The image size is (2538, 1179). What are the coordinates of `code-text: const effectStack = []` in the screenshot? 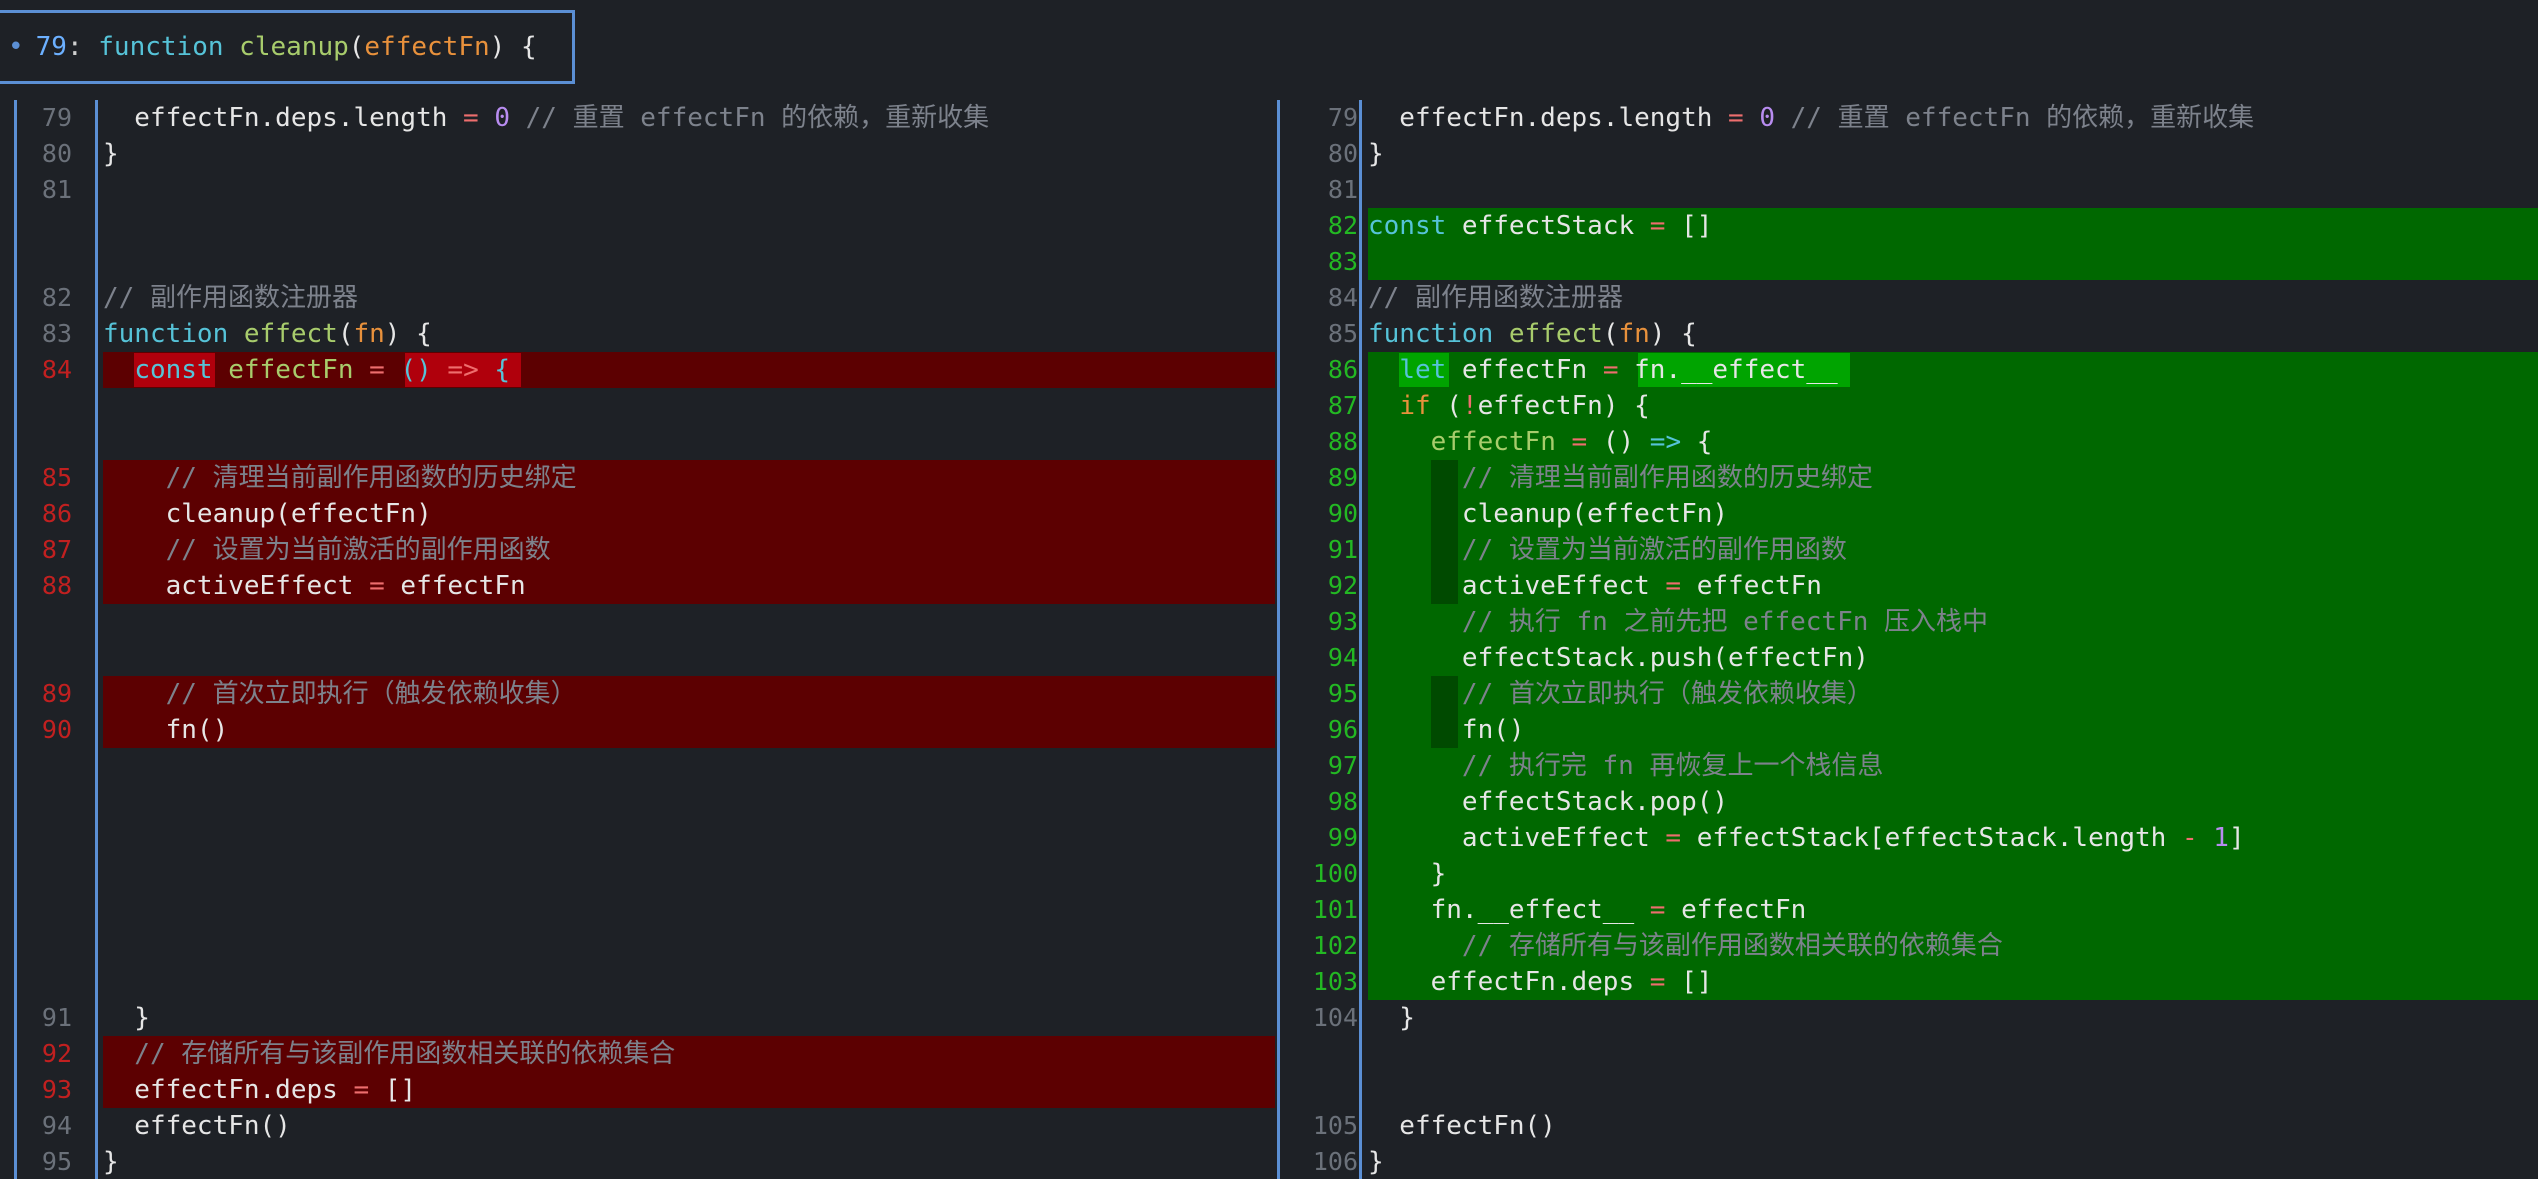 It's located at (1540, 226).